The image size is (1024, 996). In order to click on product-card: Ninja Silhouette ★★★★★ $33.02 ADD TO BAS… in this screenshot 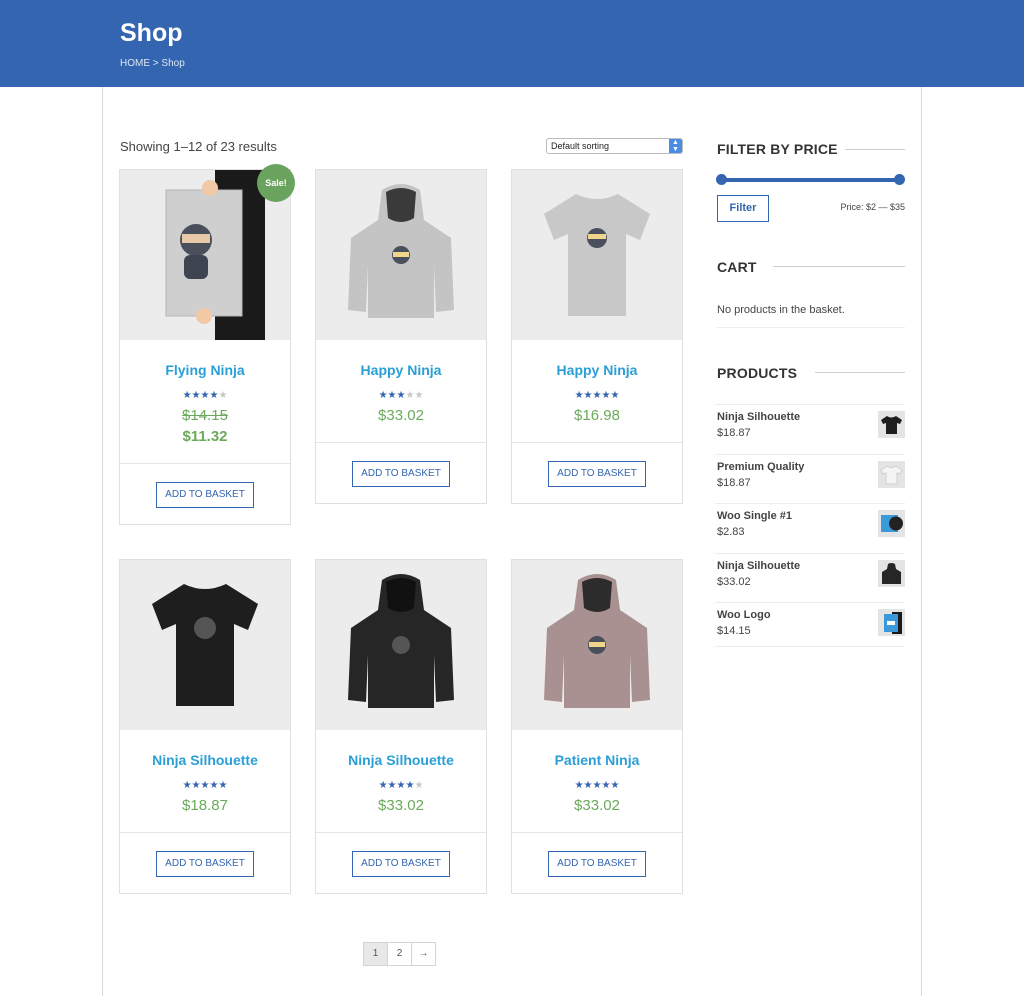, I will do `click(401, 726)`.